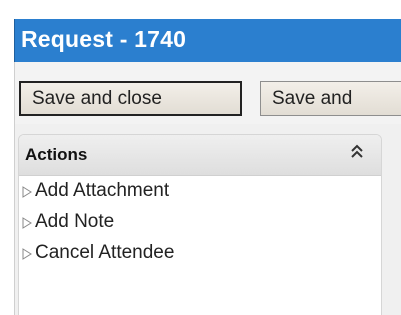  What do you see at coordinates (200, 191) in the screenshot?
I see `action-item-add-attachment: Add Attachment` at bounding box center [200, 191].